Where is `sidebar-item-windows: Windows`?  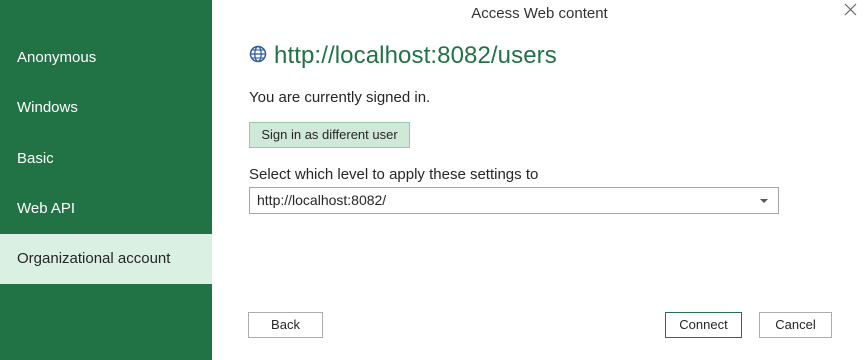 sidebar-item-windows: Windows is located at coordinates (106, 108).